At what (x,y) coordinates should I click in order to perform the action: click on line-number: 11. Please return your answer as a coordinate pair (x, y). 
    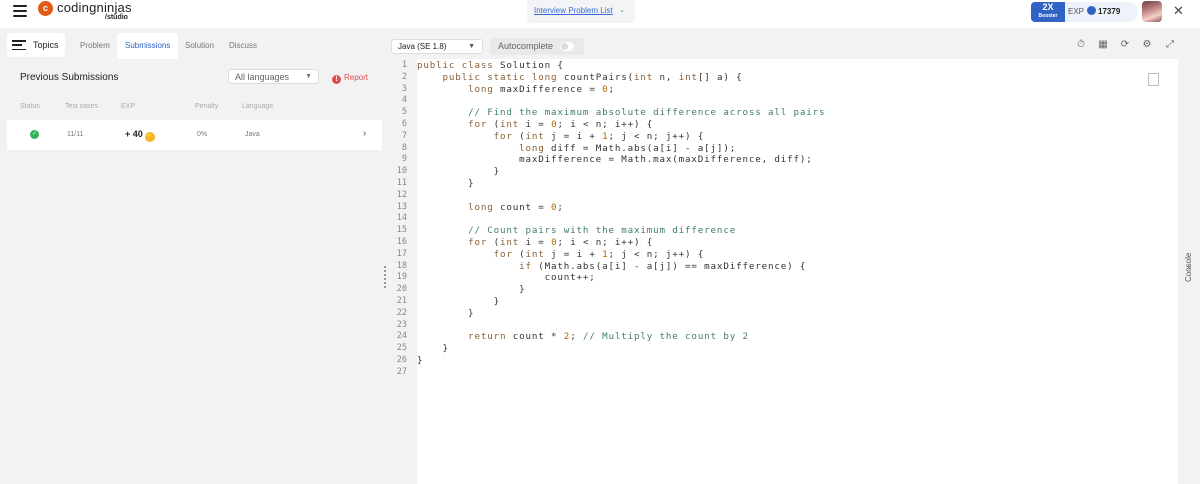
    Looking at the image, I should click on (401, 183).